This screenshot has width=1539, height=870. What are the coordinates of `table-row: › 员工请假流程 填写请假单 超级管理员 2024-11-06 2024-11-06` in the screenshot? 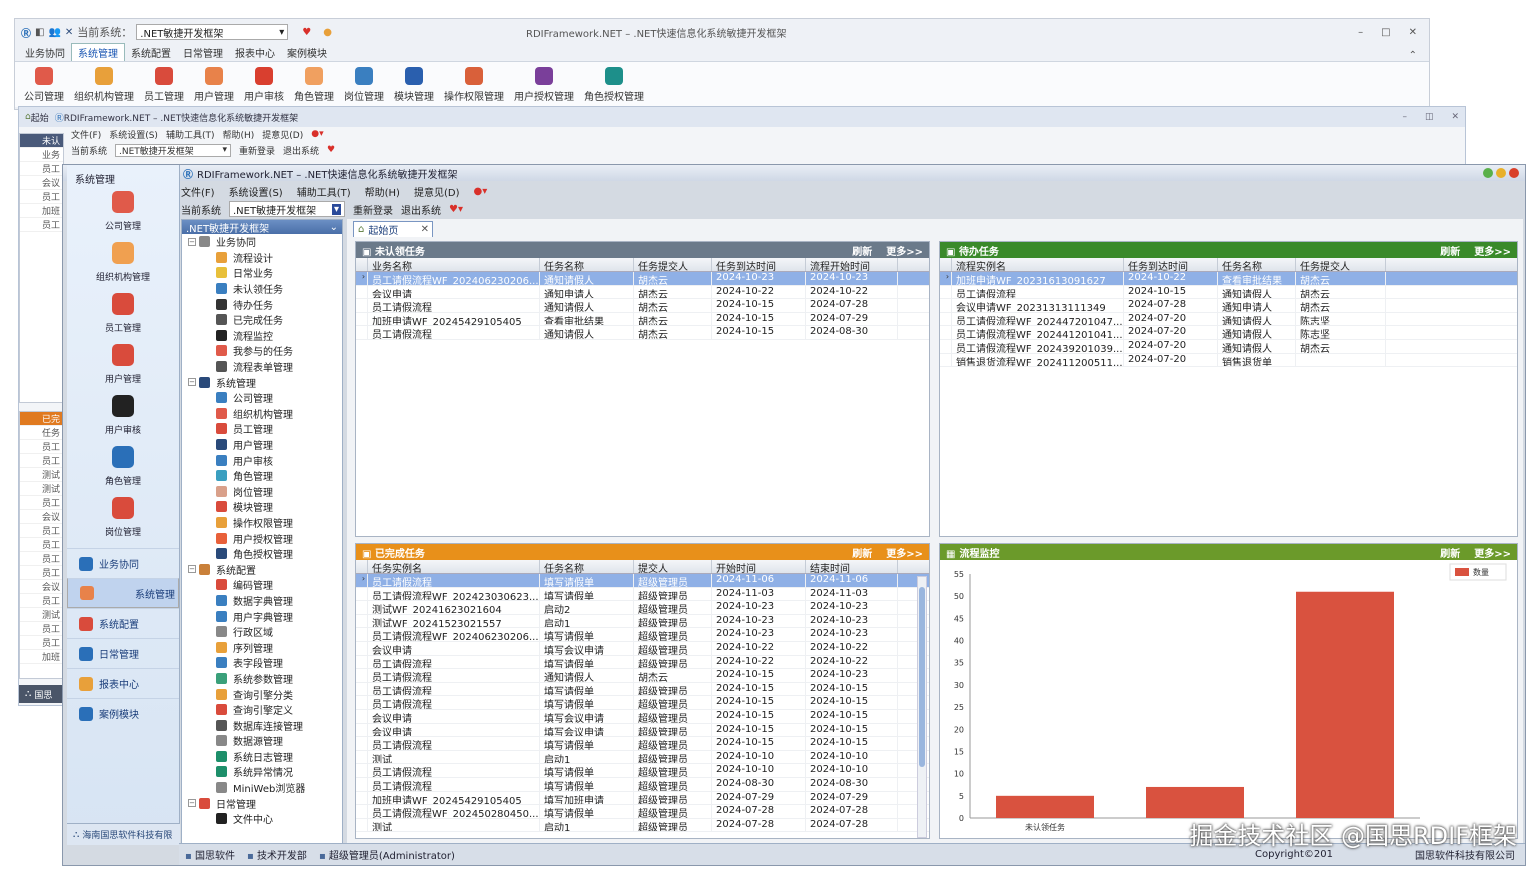 It's located at (642, 581).